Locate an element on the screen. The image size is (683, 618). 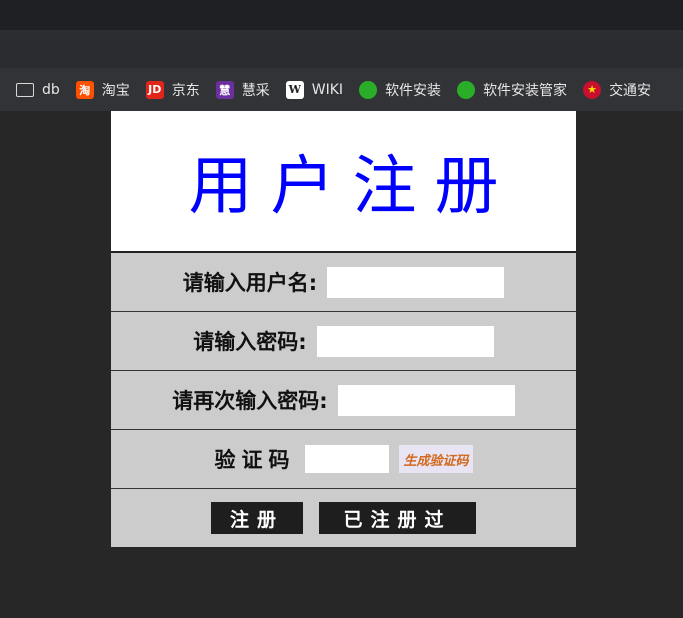
confirm-password-label: 请再次输入密码: is located at coordinates (250, 401).